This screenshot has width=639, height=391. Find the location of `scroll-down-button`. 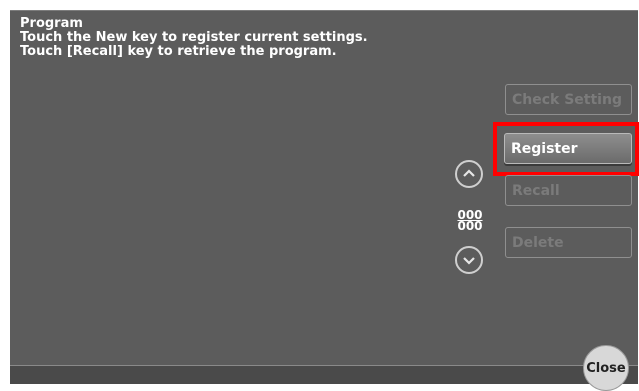

scroll-down-button is located at coordinates (469, 260).